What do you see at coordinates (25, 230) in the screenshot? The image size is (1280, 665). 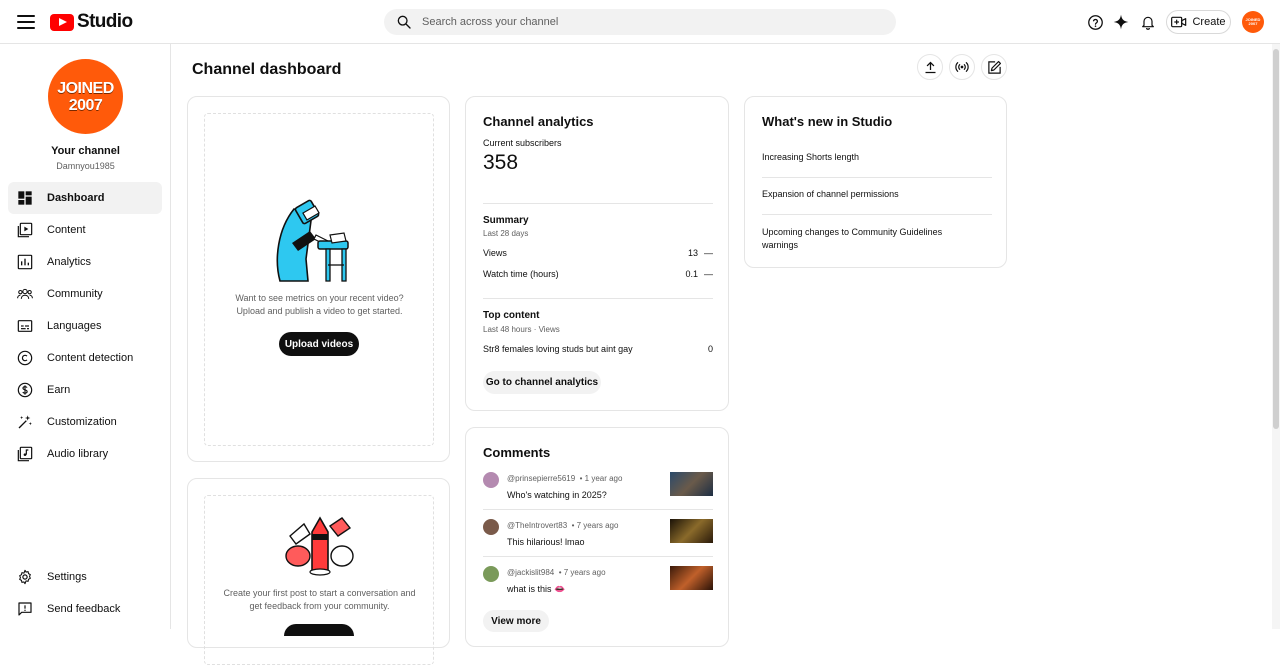 I see `content-icon` at bounding box center [25, 230].